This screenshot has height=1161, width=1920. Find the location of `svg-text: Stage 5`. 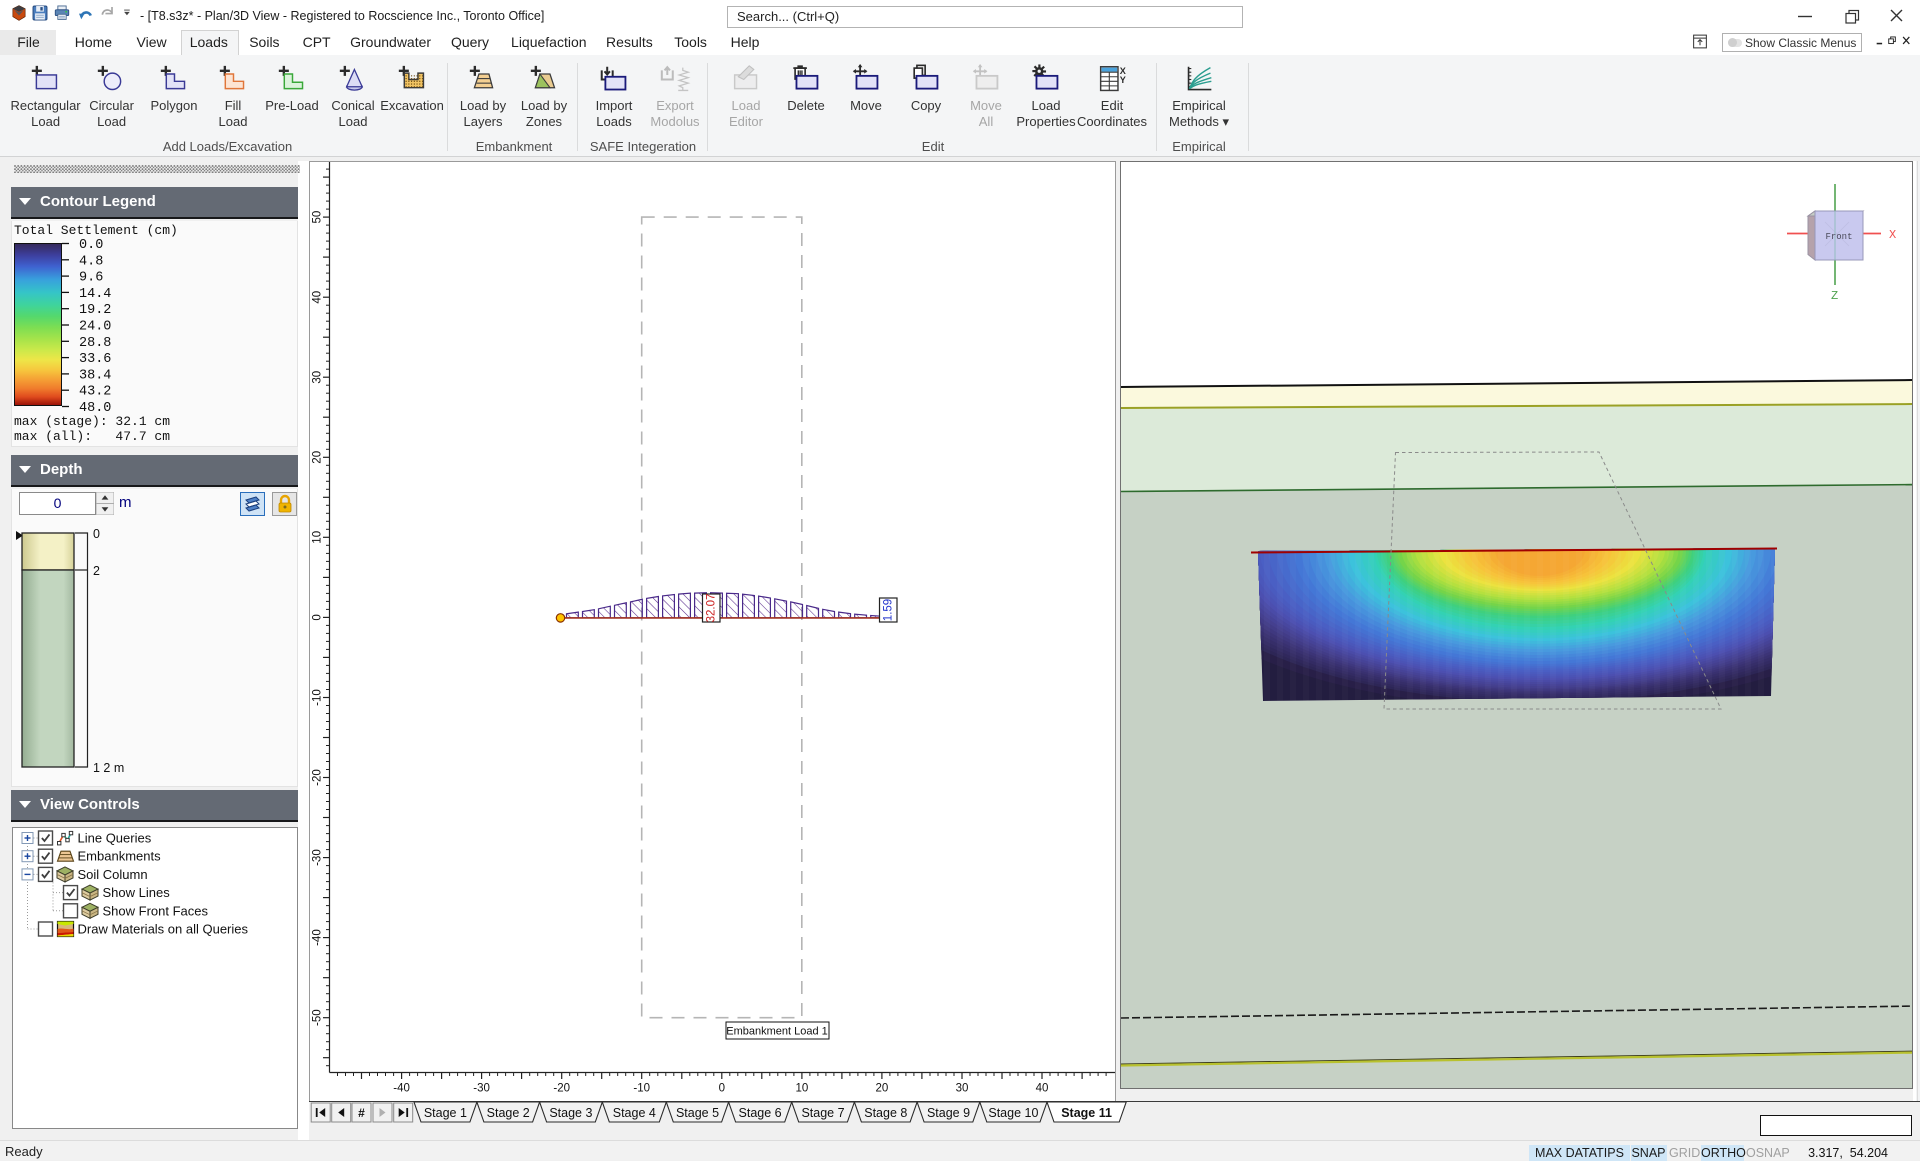

svg-text: Stage 5 is located at coordinates (697, 1113).